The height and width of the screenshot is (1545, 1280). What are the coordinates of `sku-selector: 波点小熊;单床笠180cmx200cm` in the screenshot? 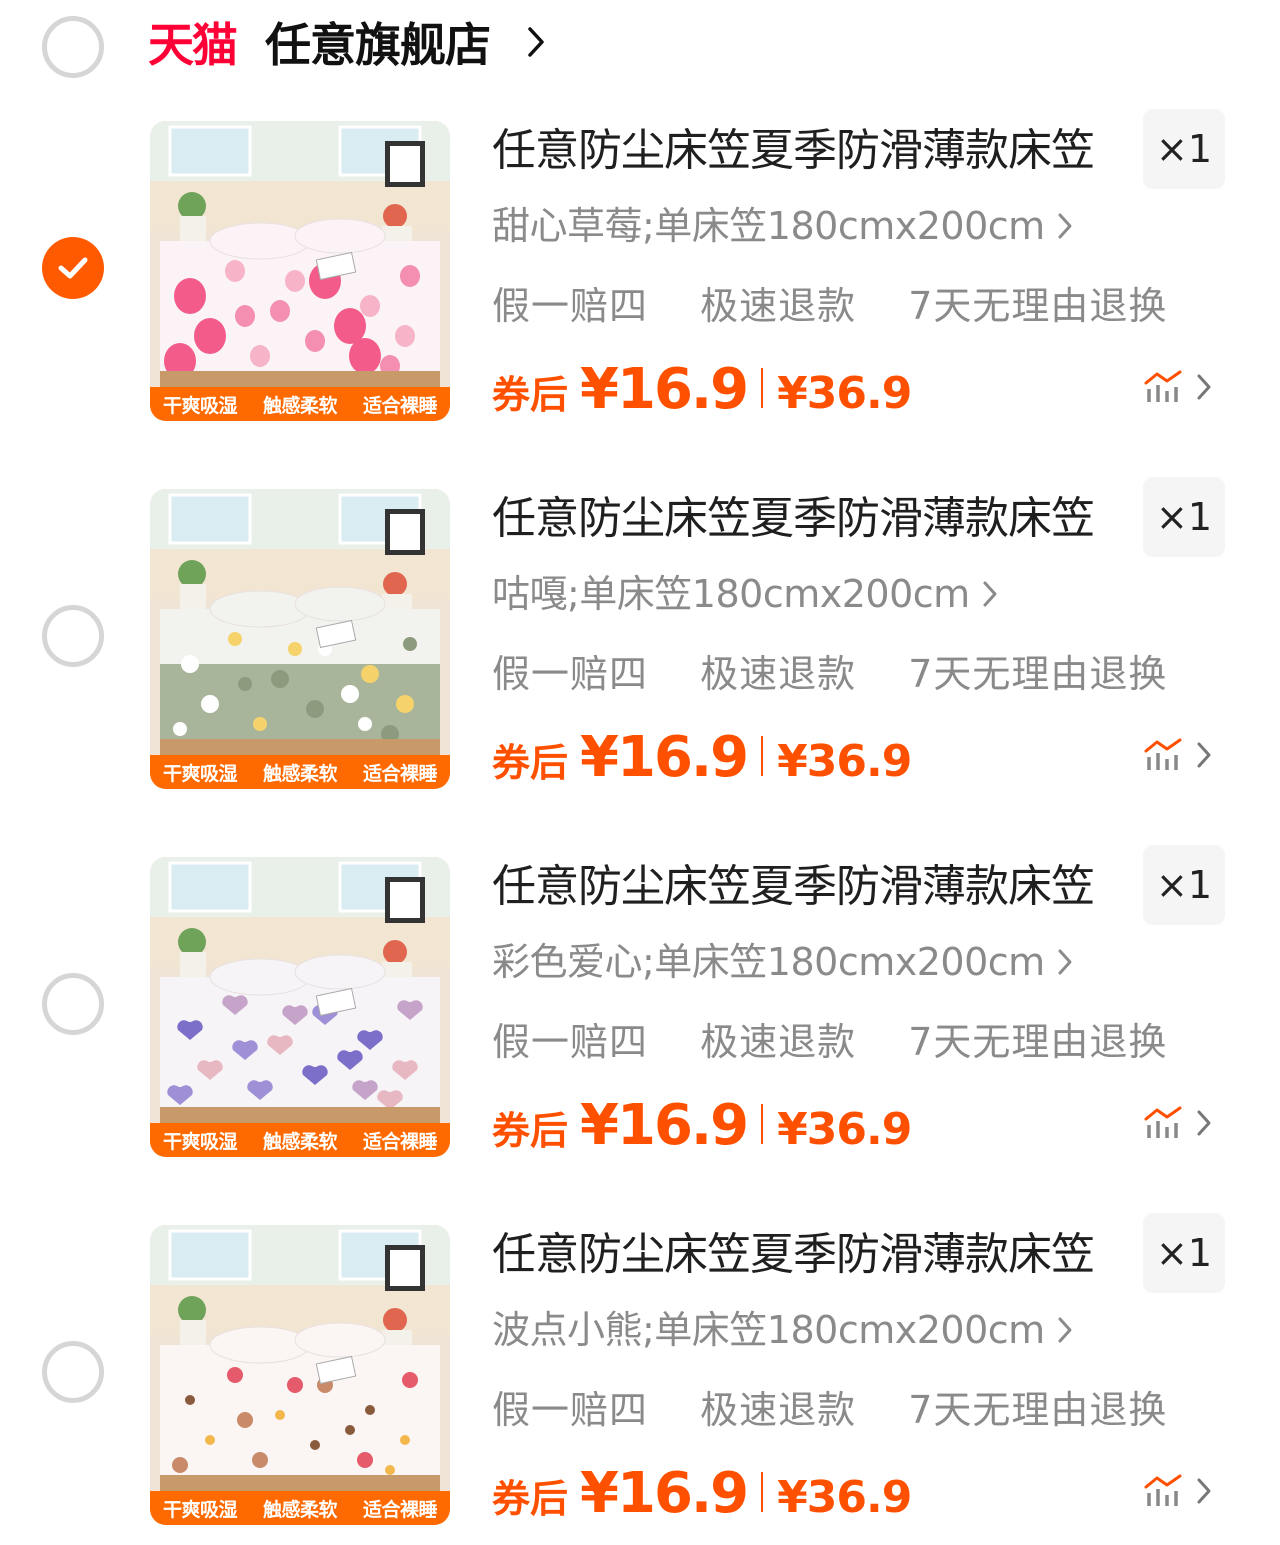 It's located at (782, 1330).